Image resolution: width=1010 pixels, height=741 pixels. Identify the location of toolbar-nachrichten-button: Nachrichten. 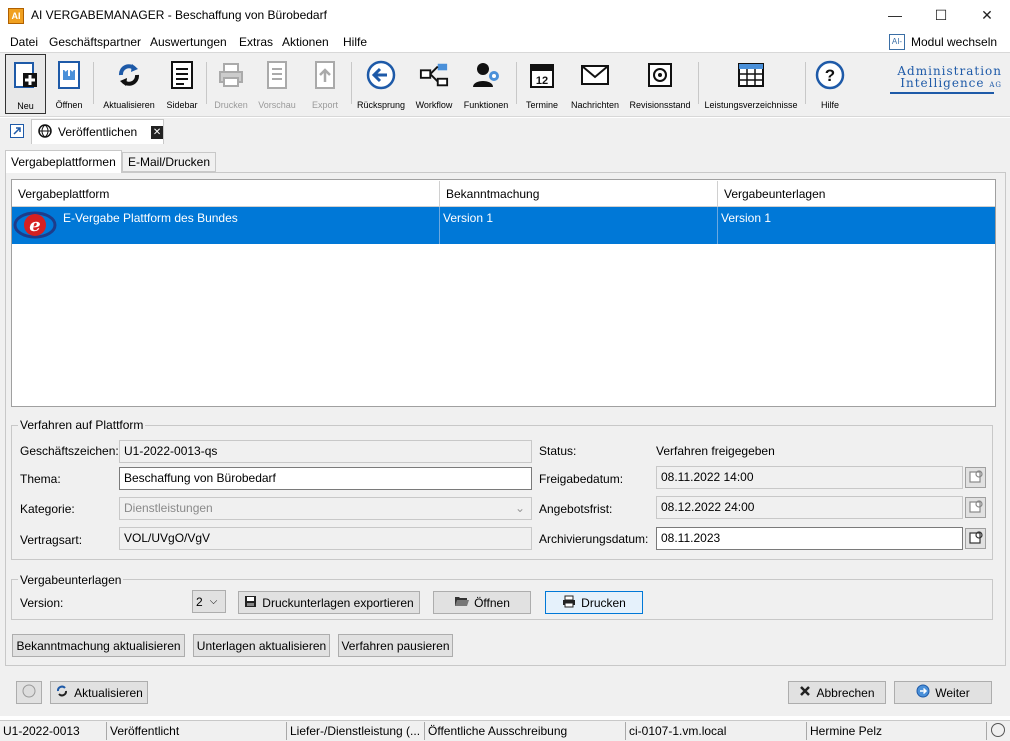
(595, 84).